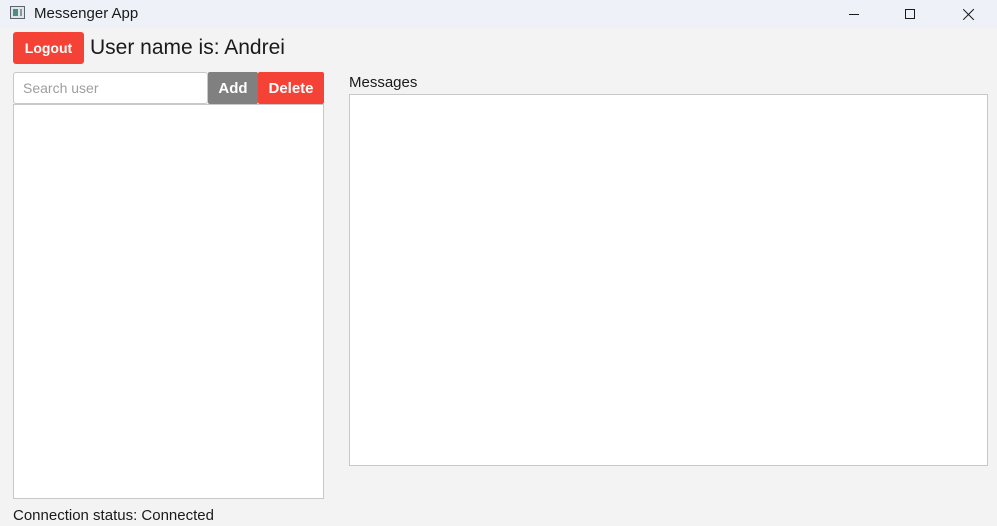 The width and height of the screenshot is (997, 526). What do you see at coordinates (86, 13) in the screenshot?
I see `window-title: Messenger App` at bounding box center [86, 13].